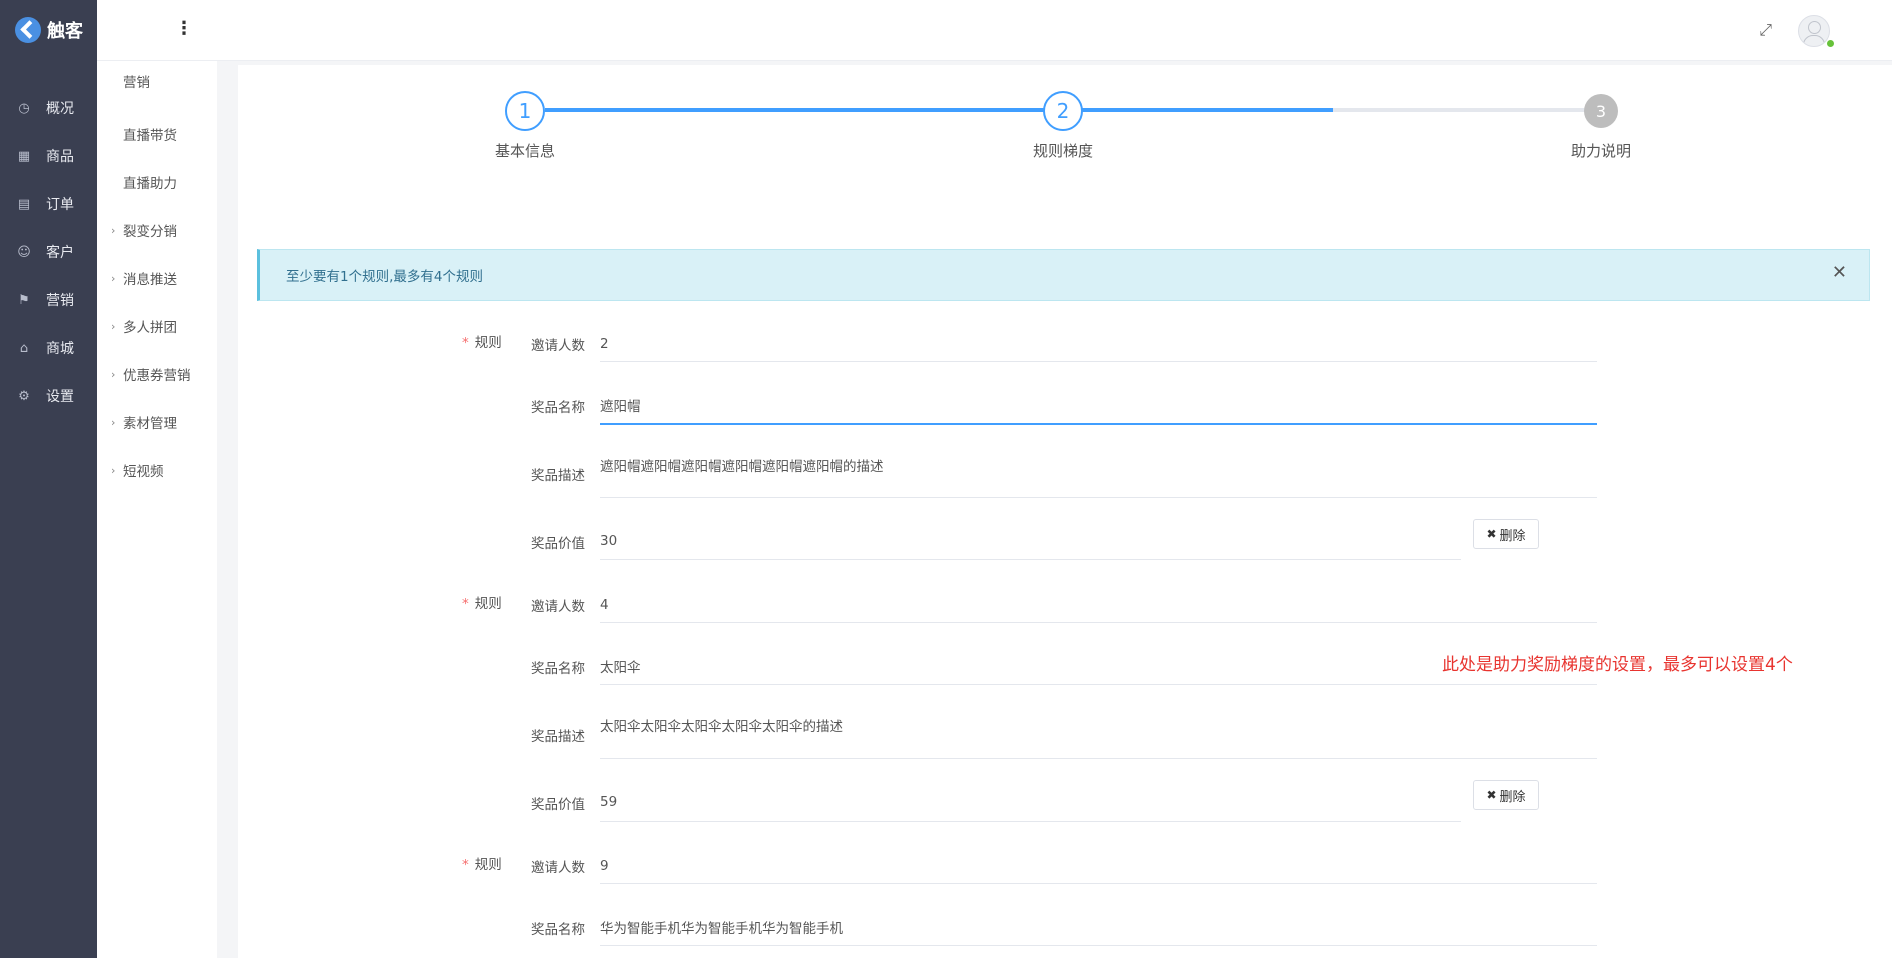 This screenshot has height=958, width=1892. Describe the element at coordinates (150, 280) in the screenshot. I see `subnav-item-label: 消息推送` at that location.